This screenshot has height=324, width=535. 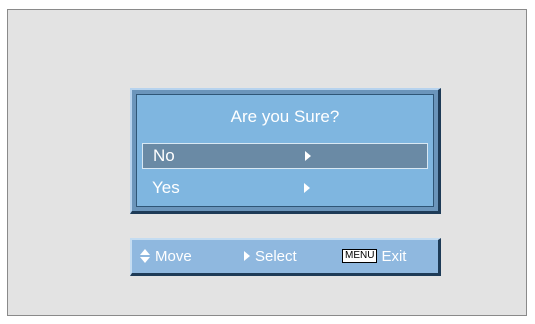 I want to click on help-exit-label: Exit, so click(x=394, y=256).